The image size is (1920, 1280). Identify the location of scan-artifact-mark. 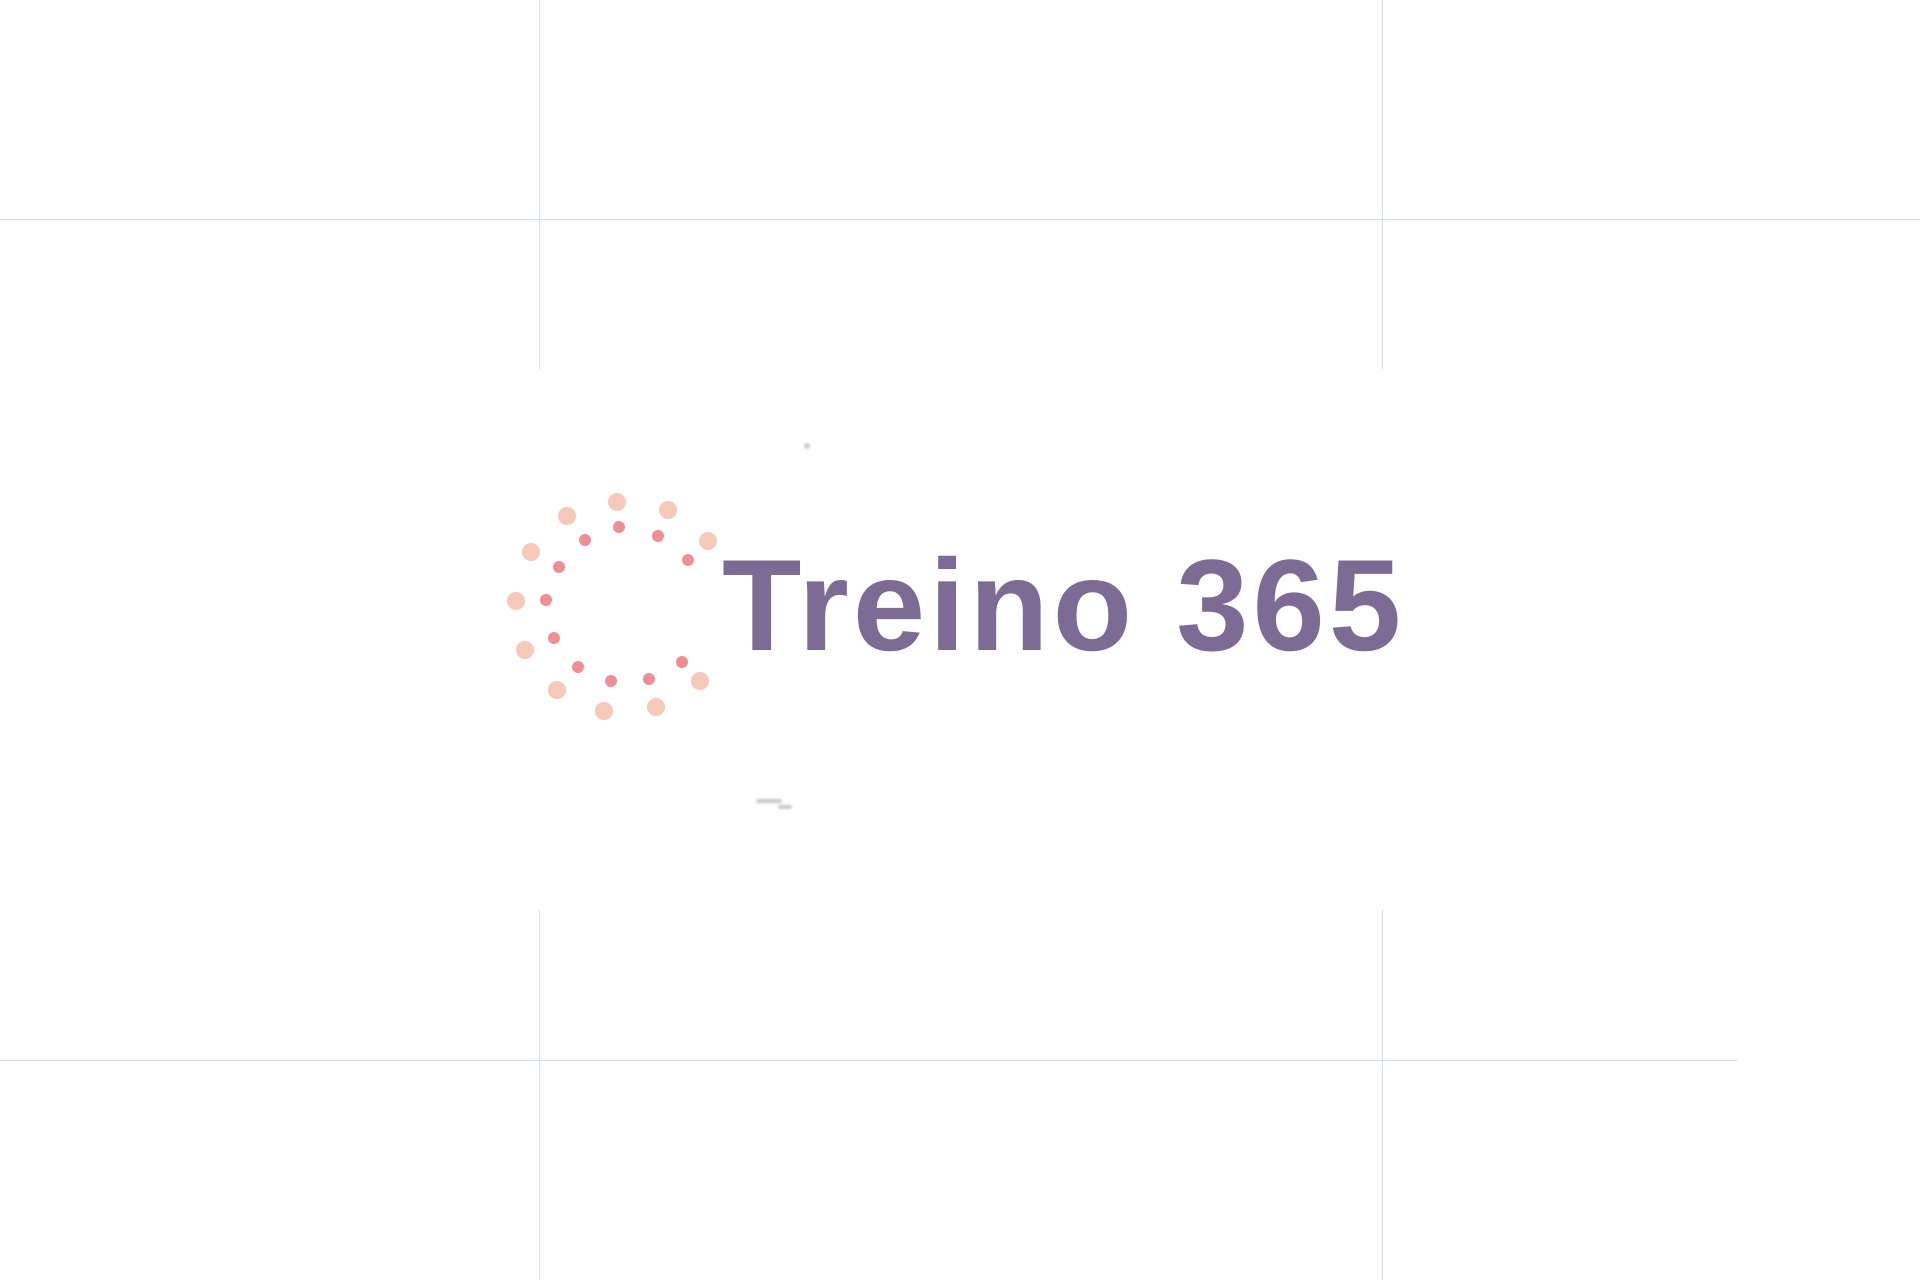
(769, 801).